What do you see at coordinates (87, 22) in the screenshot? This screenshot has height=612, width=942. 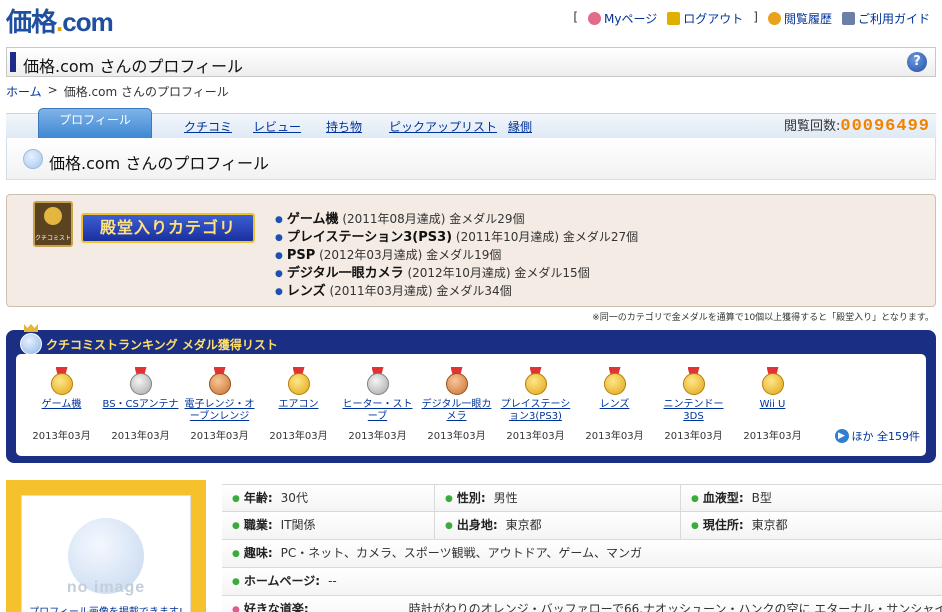 I see `logo-com: com` at bounding box center [87, 22].